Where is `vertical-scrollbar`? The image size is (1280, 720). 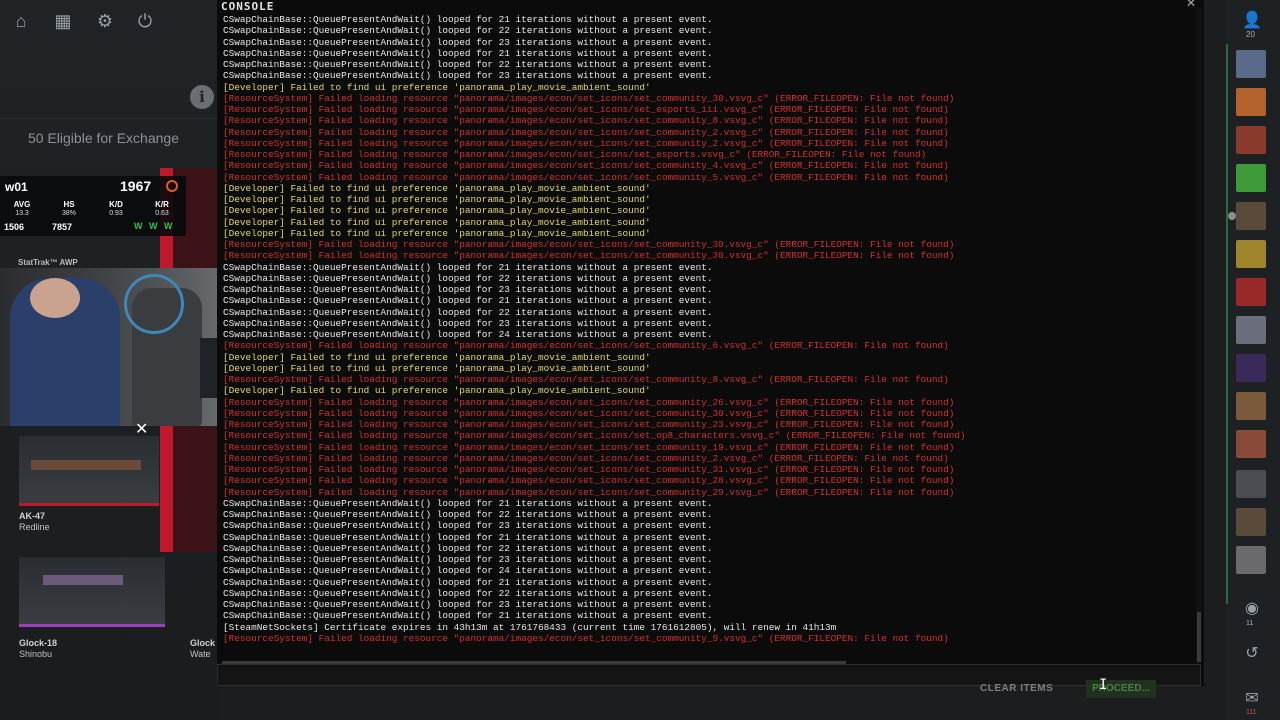 vertical-scrollbar is located at coordinates (1199, 336).